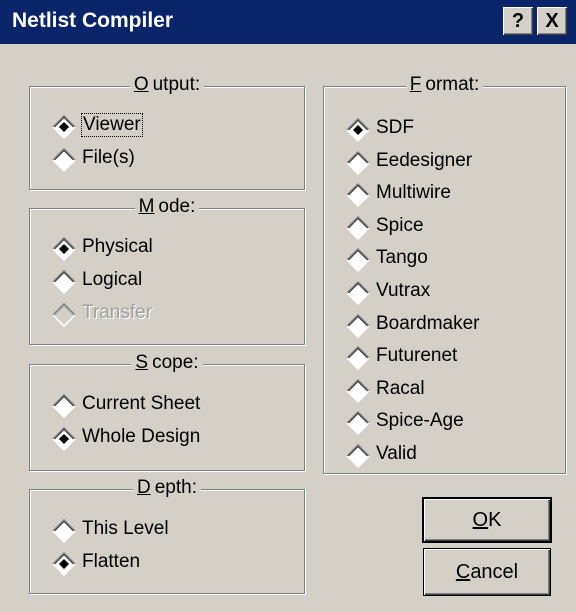 This screenshot has height=612, width=576. Describe the element at coordinates (167, 489) in the screenshot. I see `depth-group-title: Depth:` at that location.